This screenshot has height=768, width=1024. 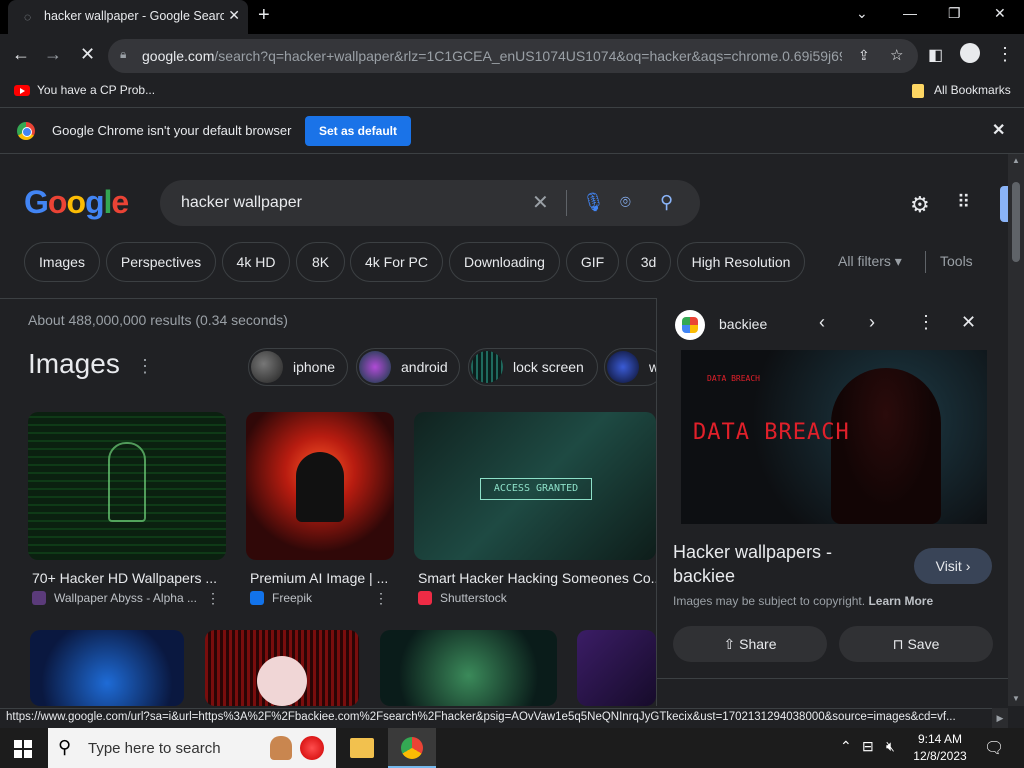 I want to click on infobar-close-icon: ✕, so click(x=998, y=130).